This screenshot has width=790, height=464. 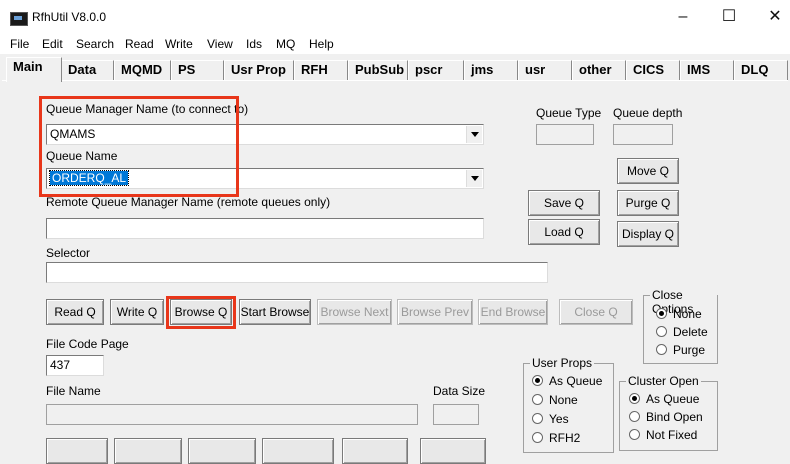 I want to click on user-props-group: User Props As Queue None Yes RFH2, so click(x=568, y=404).